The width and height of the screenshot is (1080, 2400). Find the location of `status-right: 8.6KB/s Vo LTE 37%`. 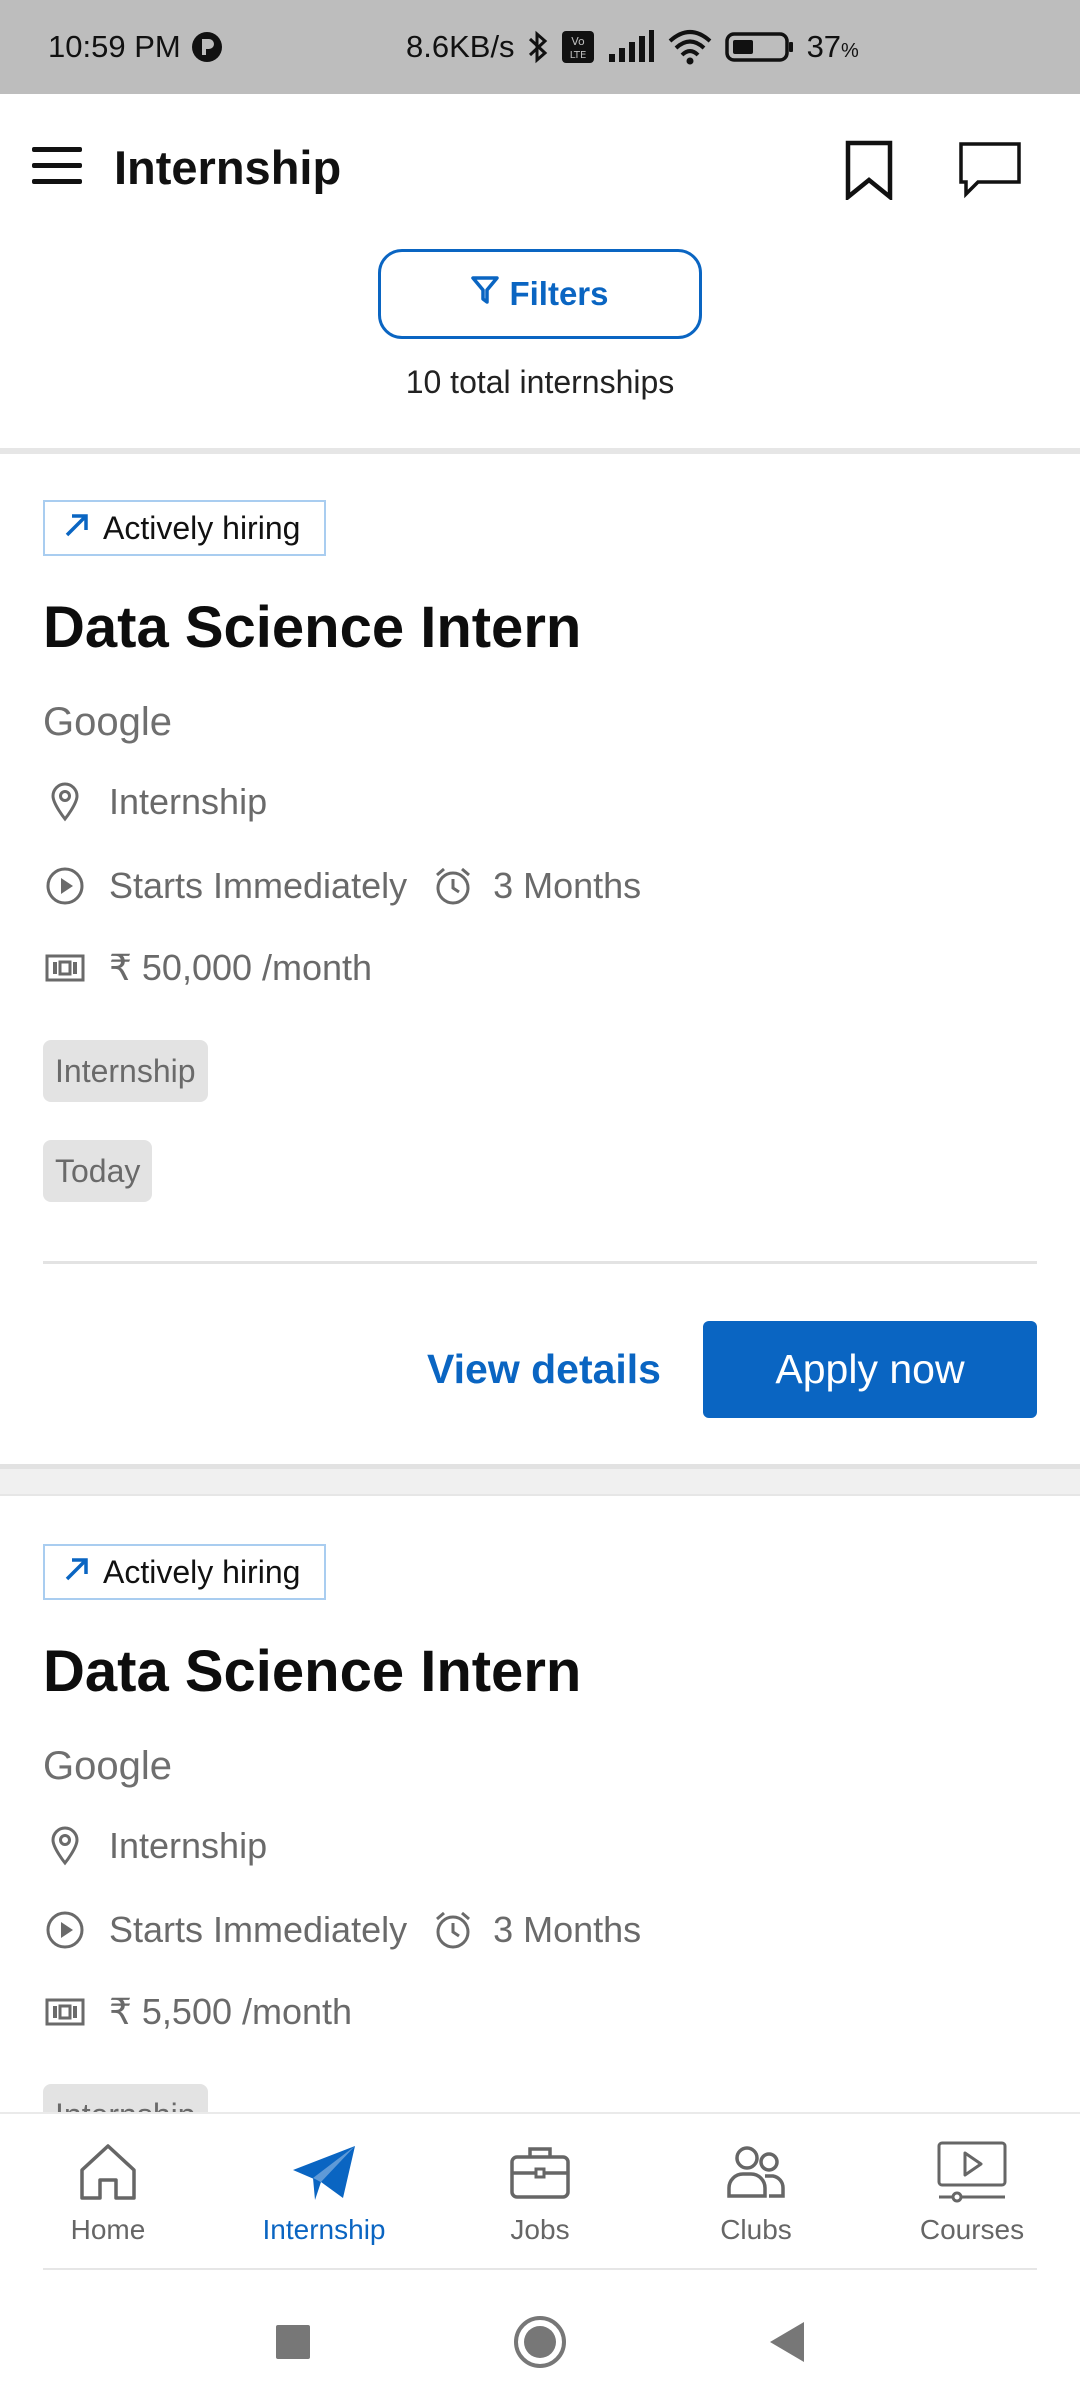

status-right: 8.6KB/s Vo LTE 37% is located at coordinates (632, 47).